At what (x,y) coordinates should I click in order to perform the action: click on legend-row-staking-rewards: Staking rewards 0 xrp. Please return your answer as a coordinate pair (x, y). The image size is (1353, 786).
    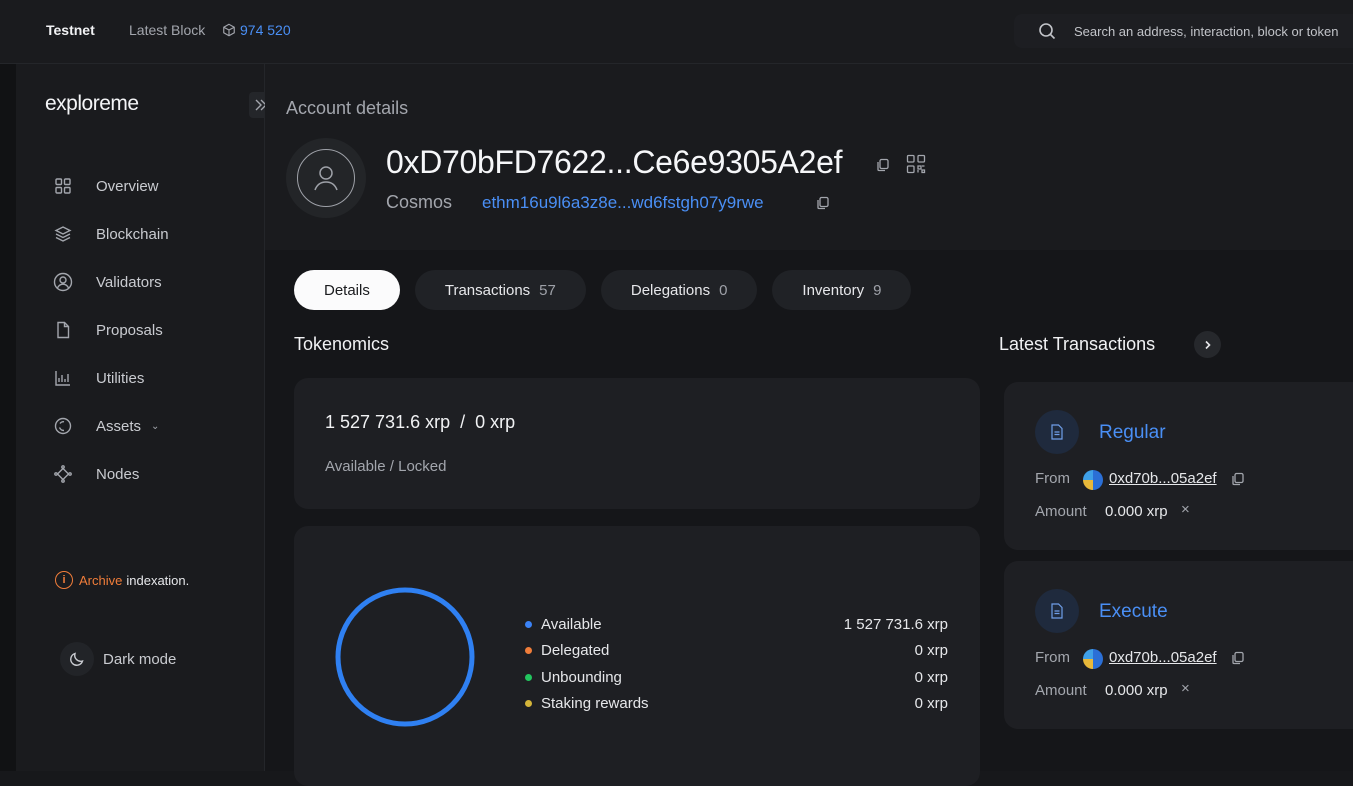
    Looking at the image, I should click on (736, 704).